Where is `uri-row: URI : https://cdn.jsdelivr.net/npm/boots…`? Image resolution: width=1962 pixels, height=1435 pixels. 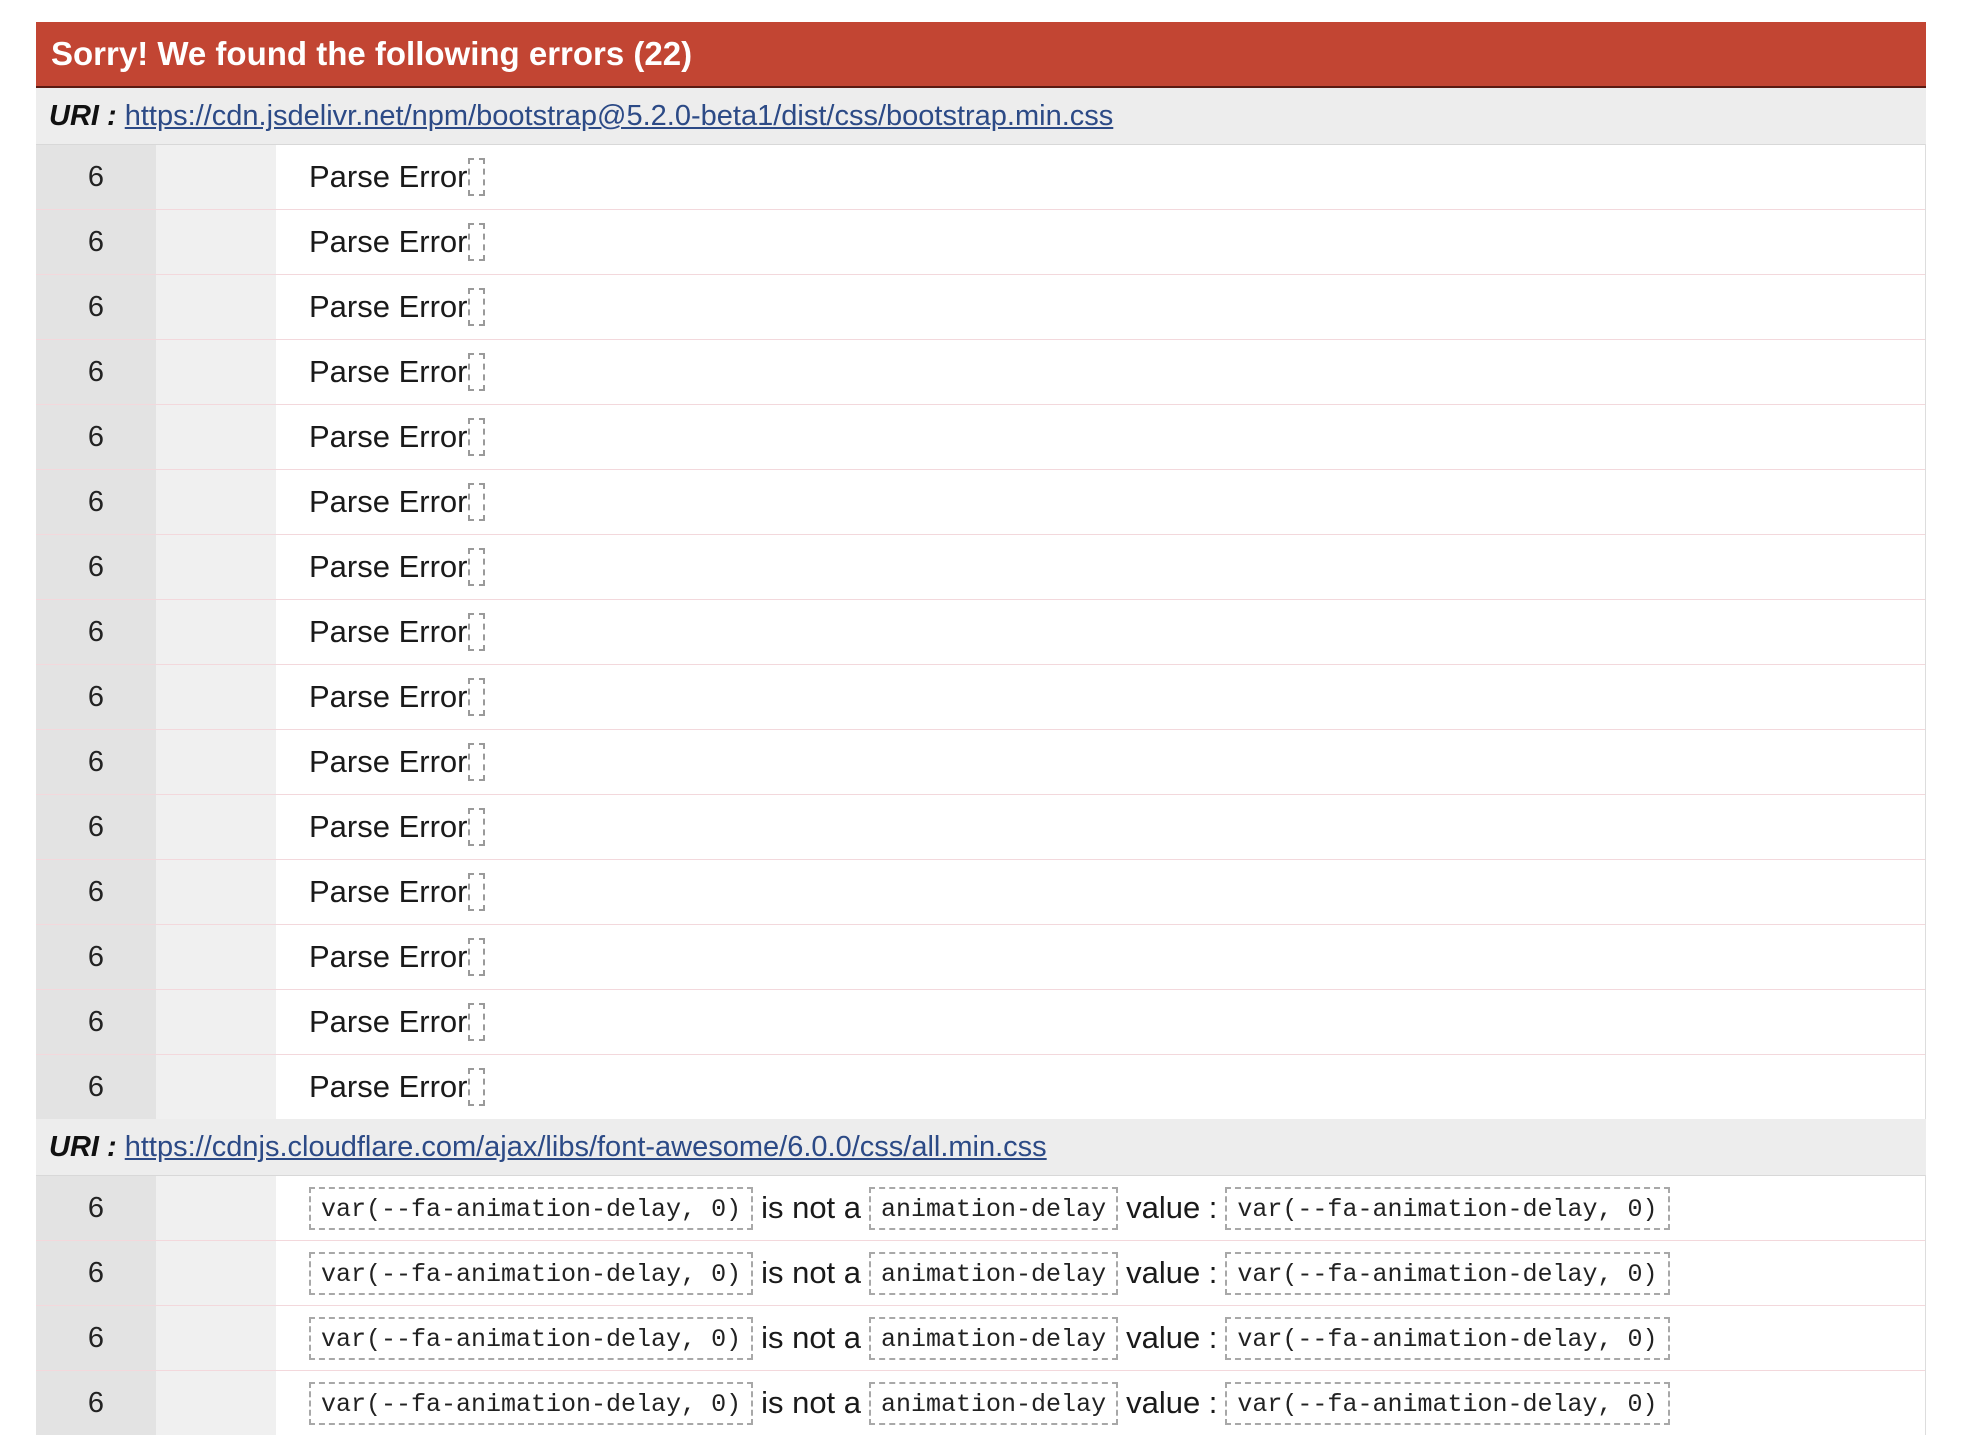
uri-row: URI : https://cdn.jsdelivr.net/npm/boots… is located at coordinates (981, 116).